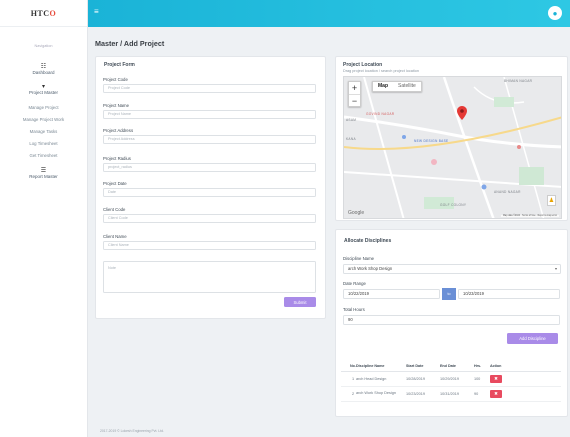 This screenshot has height=437, width=570. What do you see at coordinates (209, 88) in the screenshot?
I see `field-input: Project Code` at bounding box center [209, 88].